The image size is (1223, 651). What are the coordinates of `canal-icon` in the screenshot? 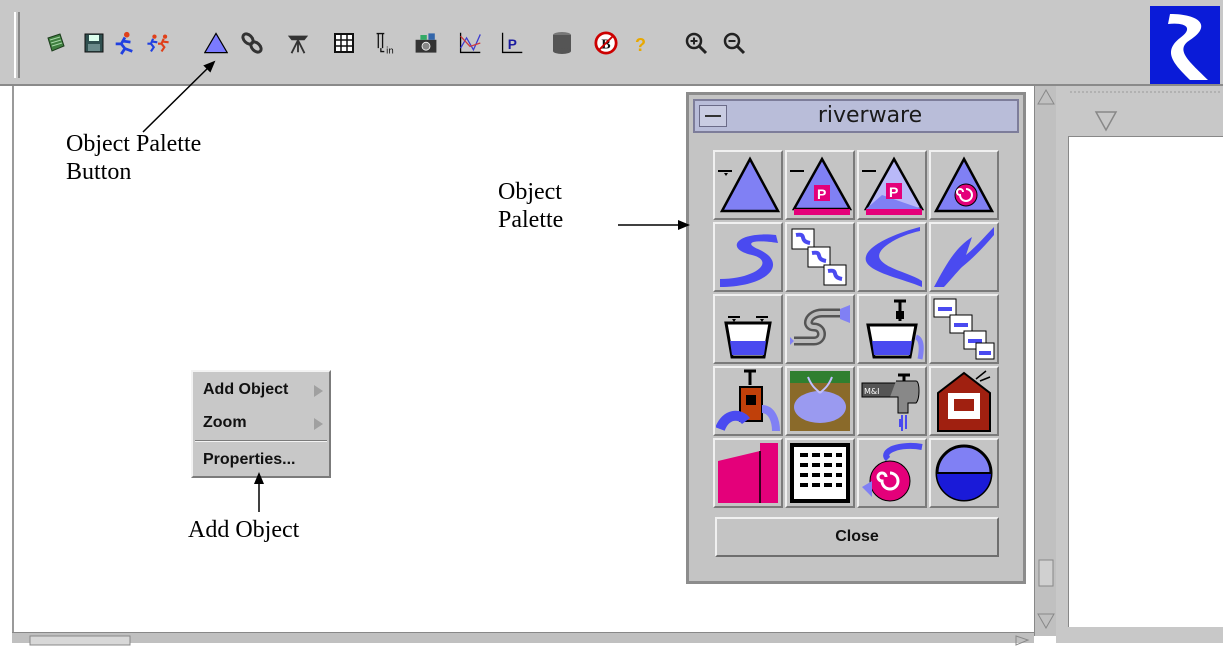 It's located at (748, 329).